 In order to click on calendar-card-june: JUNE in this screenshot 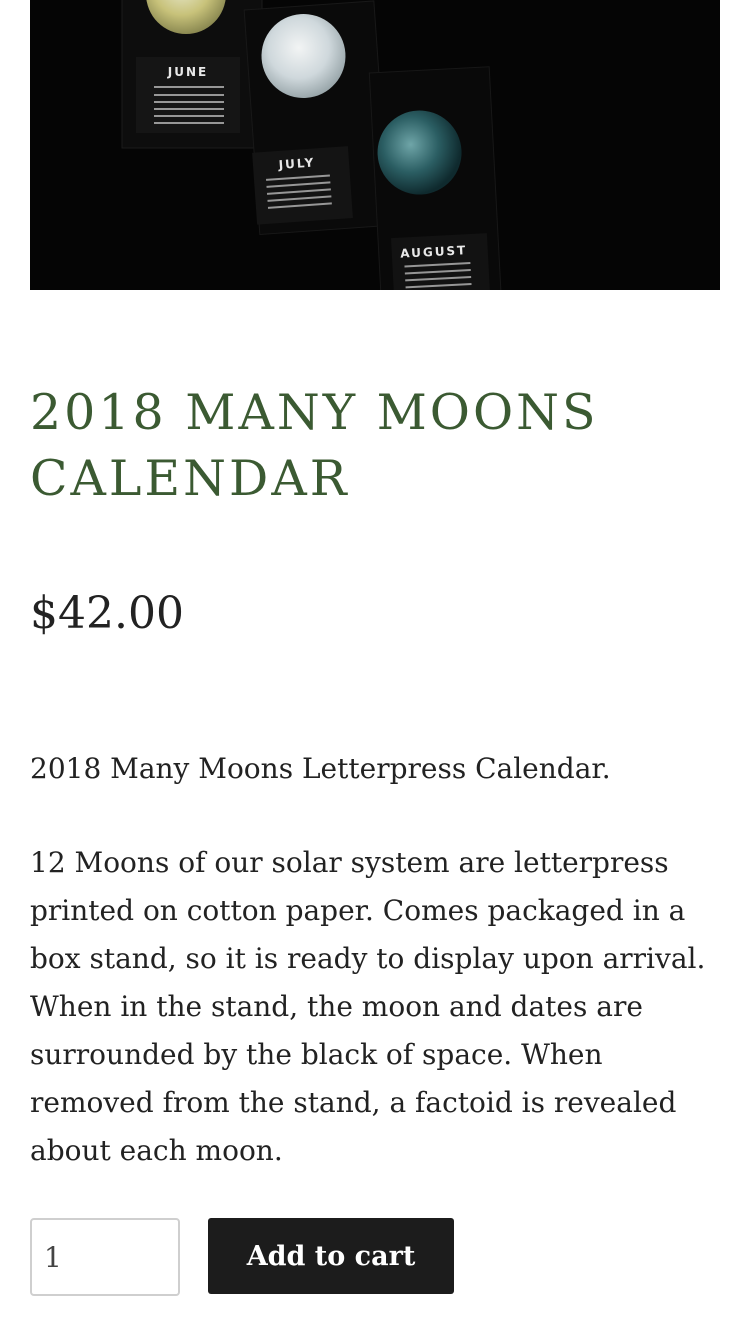, I will do `click(192, 74)`.